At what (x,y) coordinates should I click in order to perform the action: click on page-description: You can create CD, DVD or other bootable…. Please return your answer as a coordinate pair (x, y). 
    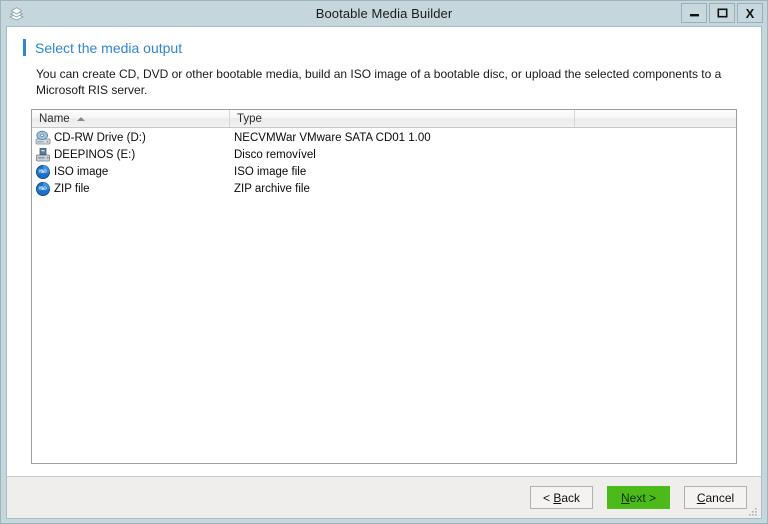
    Looking at the image, I should click on (379, 82).